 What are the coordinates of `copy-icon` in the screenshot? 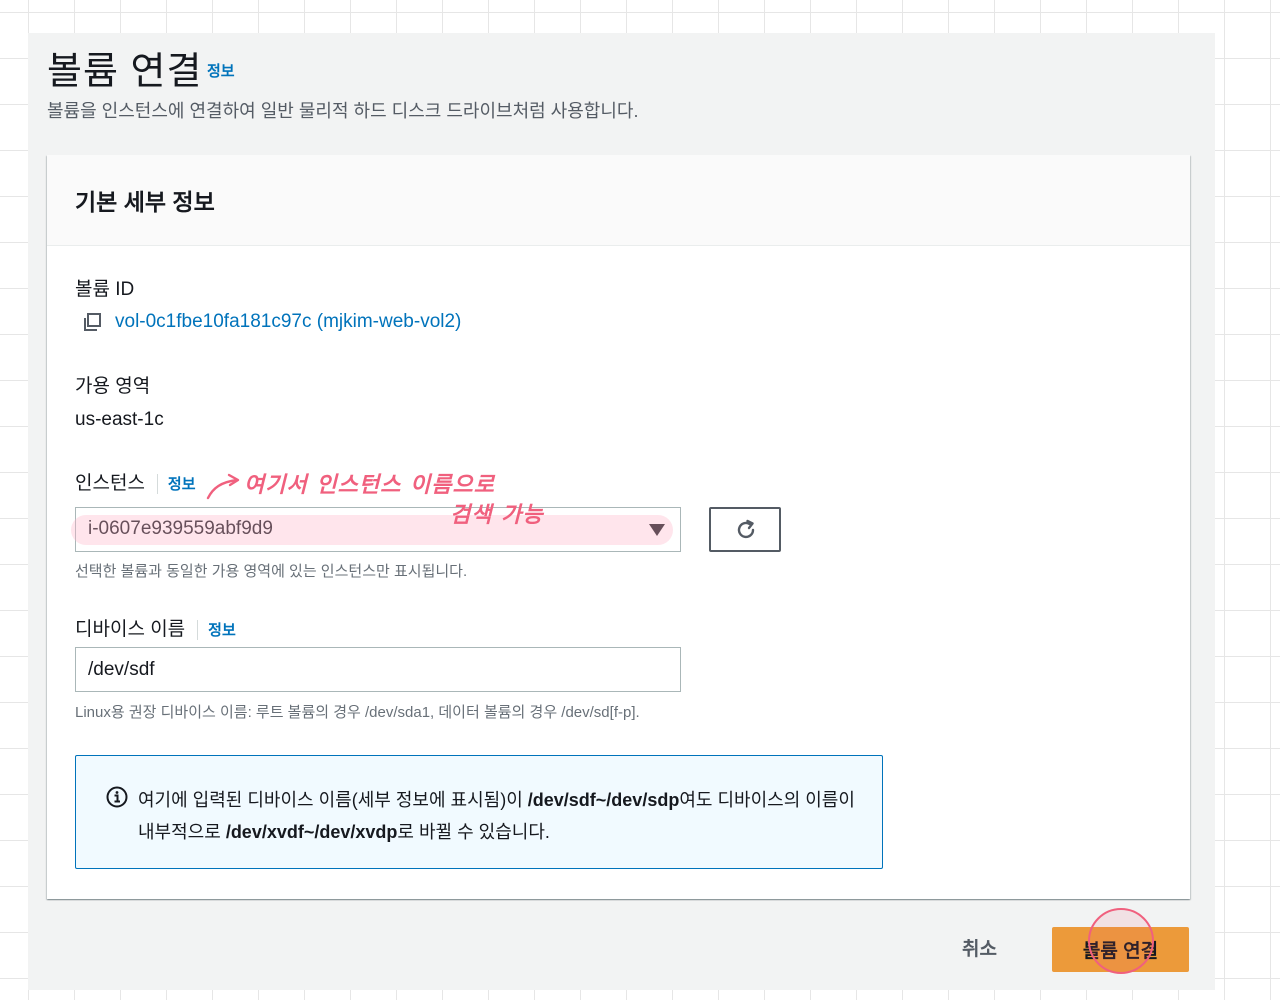 It's located at (92, 322).